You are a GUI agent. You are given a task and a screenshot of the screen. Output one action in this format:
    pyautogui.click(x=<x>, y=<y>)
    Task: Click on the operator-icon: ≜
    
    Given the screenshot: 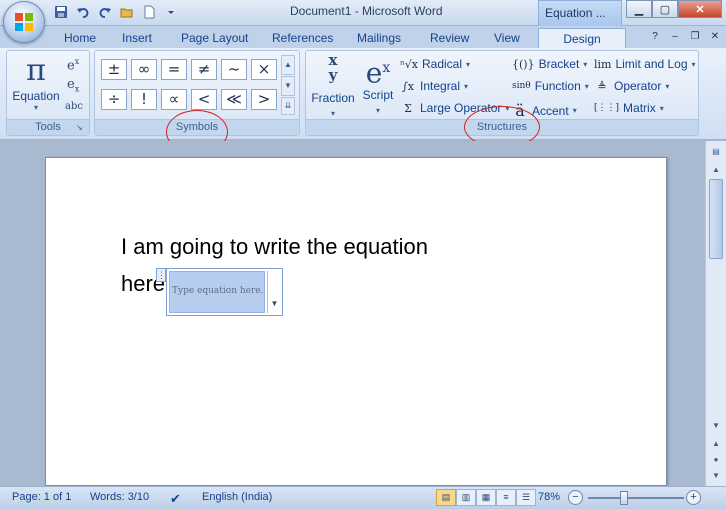 What is the action you would take?
    pyautogui.click(x=602, y=86)
    